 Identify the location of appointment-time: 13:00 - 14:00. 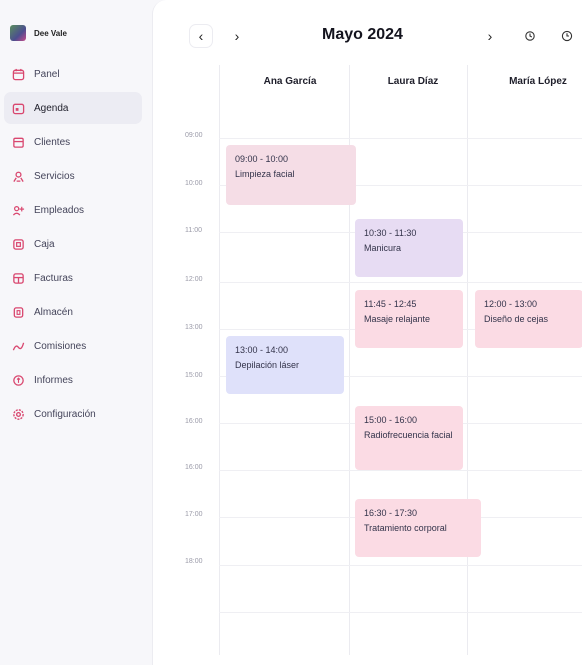
(262, 350).